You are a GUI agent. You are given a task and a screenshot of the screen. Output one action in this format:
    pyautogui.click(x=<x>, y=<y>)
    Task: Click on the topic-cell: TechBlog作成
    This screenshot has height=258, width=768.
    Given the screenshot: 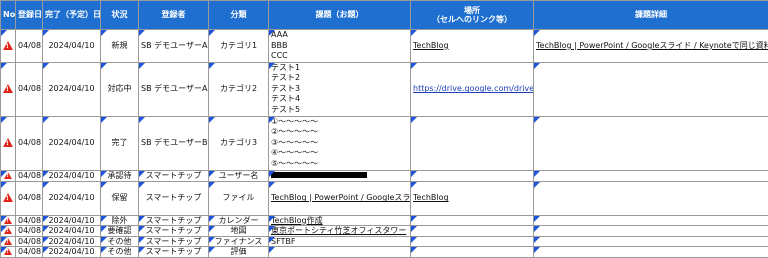 What is the action you would take?
    pyautogui.click(x=339, y=220)
    